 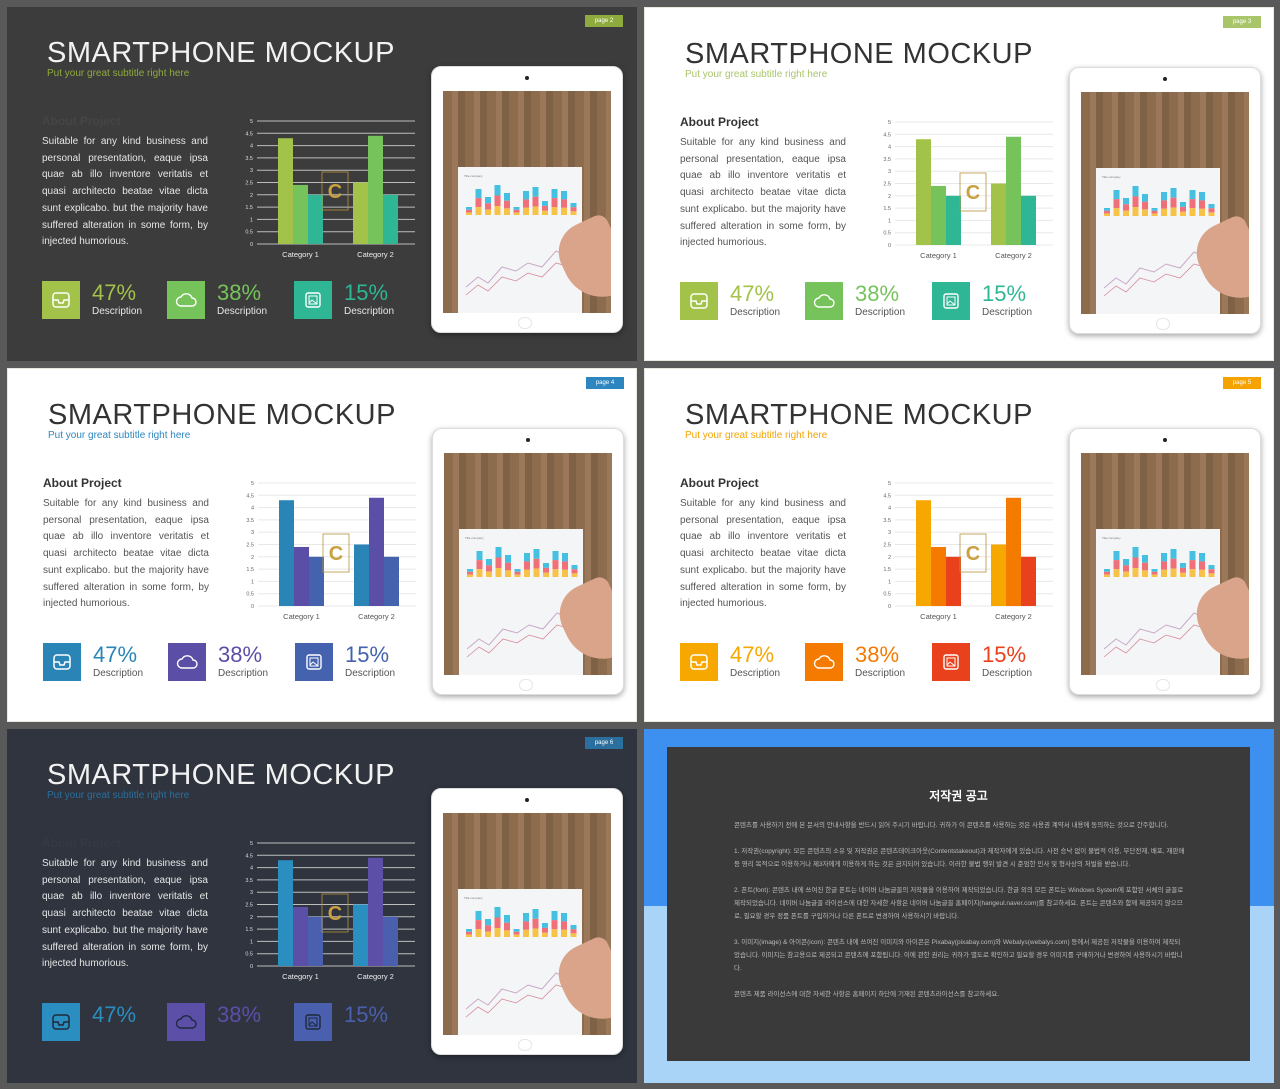 What do you see at coordinates (221, 775) in the screenshot?
I see `slide-title: SMARTPHONE MOCKUP` at bounding box center [221, 775].